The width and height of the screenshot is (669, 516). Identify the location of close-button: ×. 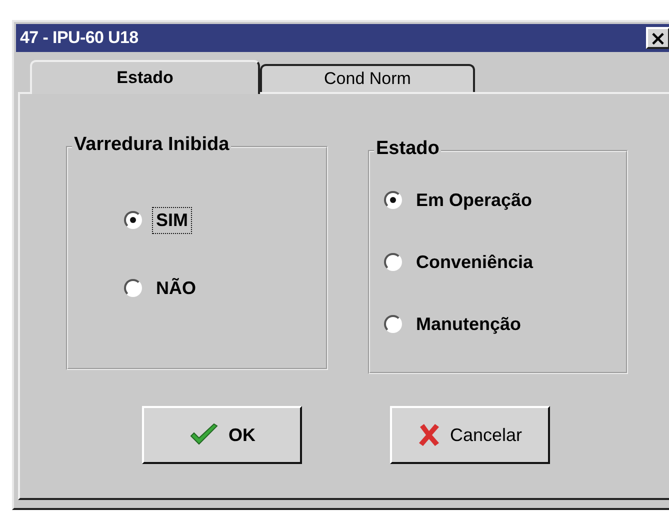
(657, 38).